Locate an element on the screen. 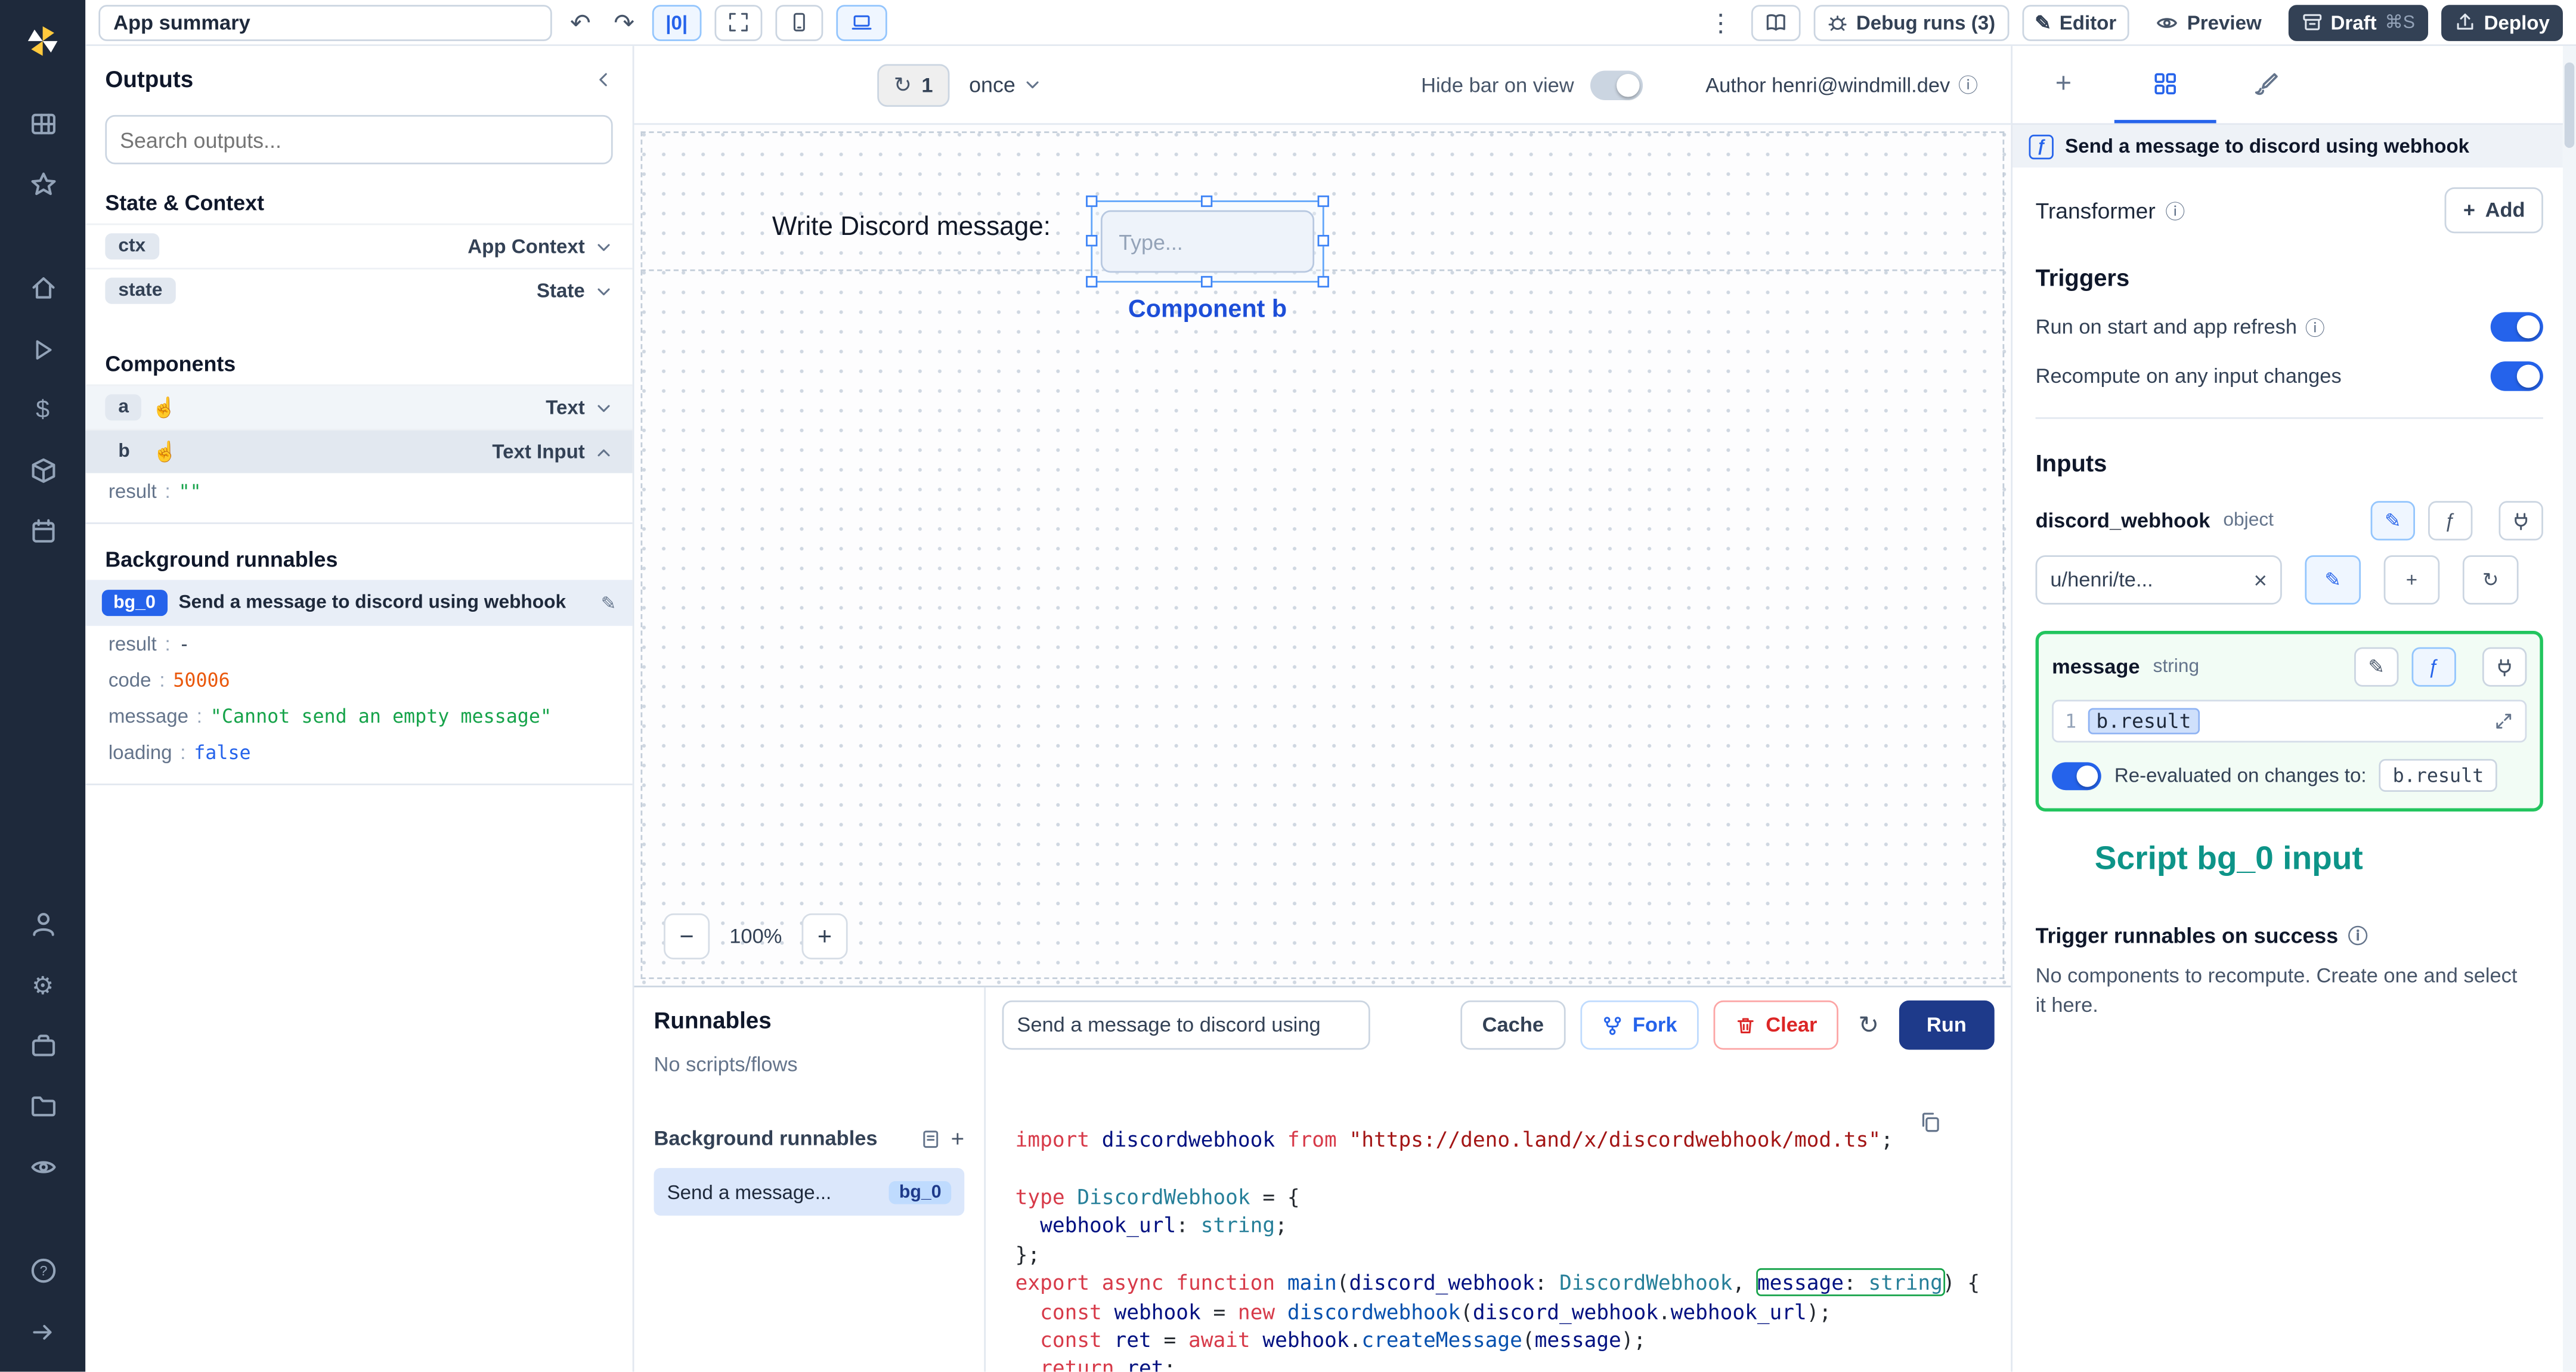 This screenshot has width=2576, height=1372. refresh-app-button: ↻ 1 is located at coordinates (914, 84).